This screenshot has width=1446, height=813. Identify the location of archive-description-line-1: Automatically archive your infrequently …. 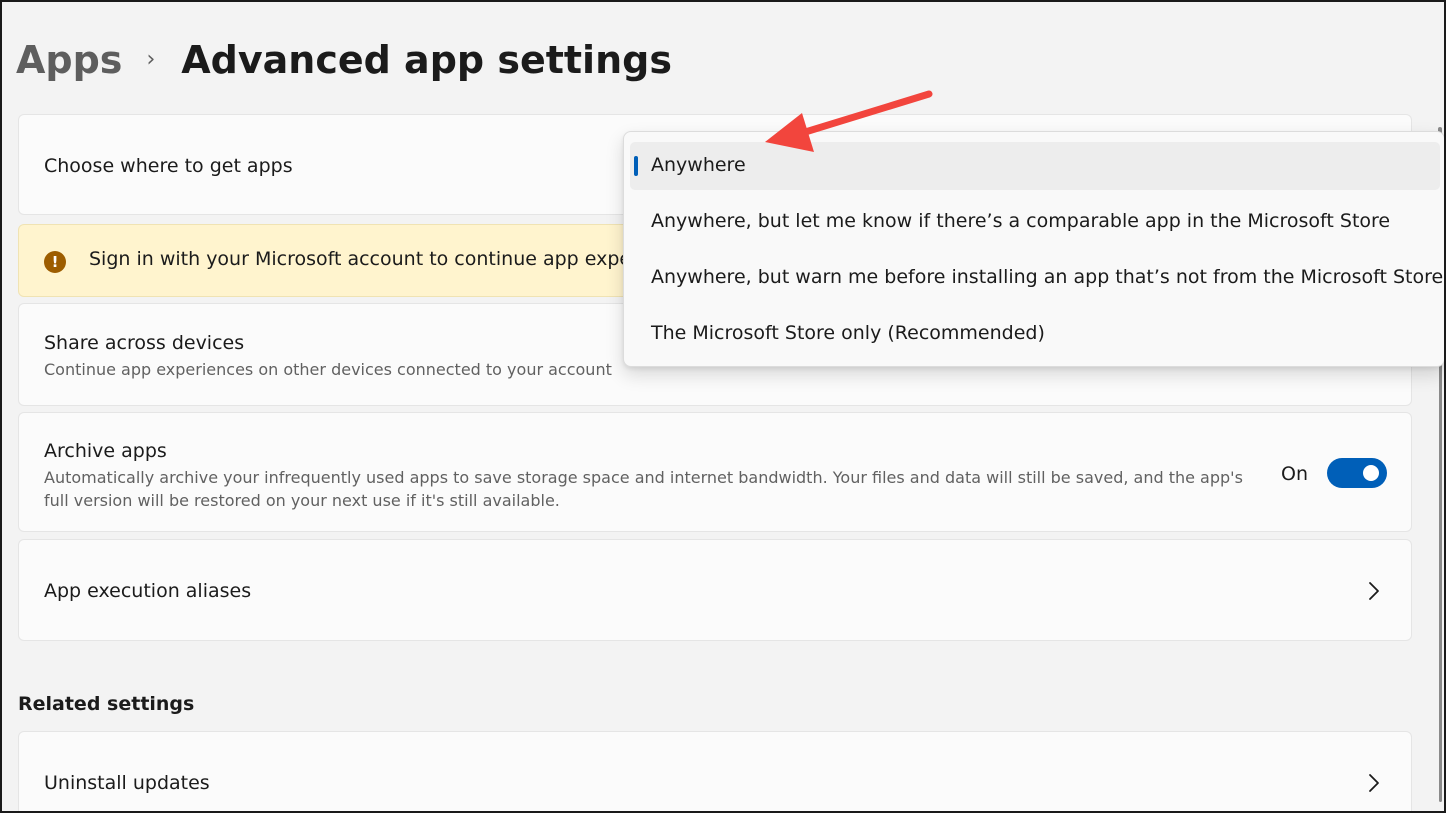
(643, 477).